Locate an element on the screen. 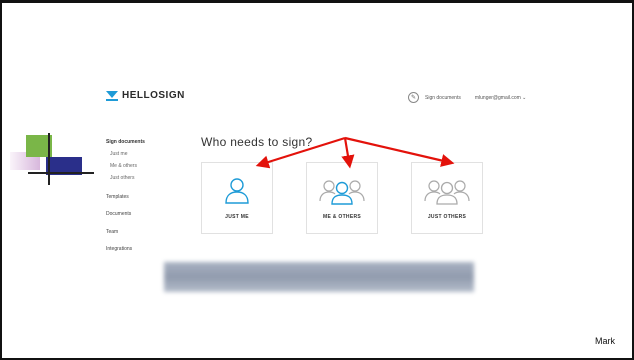 The height and width of the screenshot is (360, 634). arrow-to-just-me is located at coordinates (300, 152).